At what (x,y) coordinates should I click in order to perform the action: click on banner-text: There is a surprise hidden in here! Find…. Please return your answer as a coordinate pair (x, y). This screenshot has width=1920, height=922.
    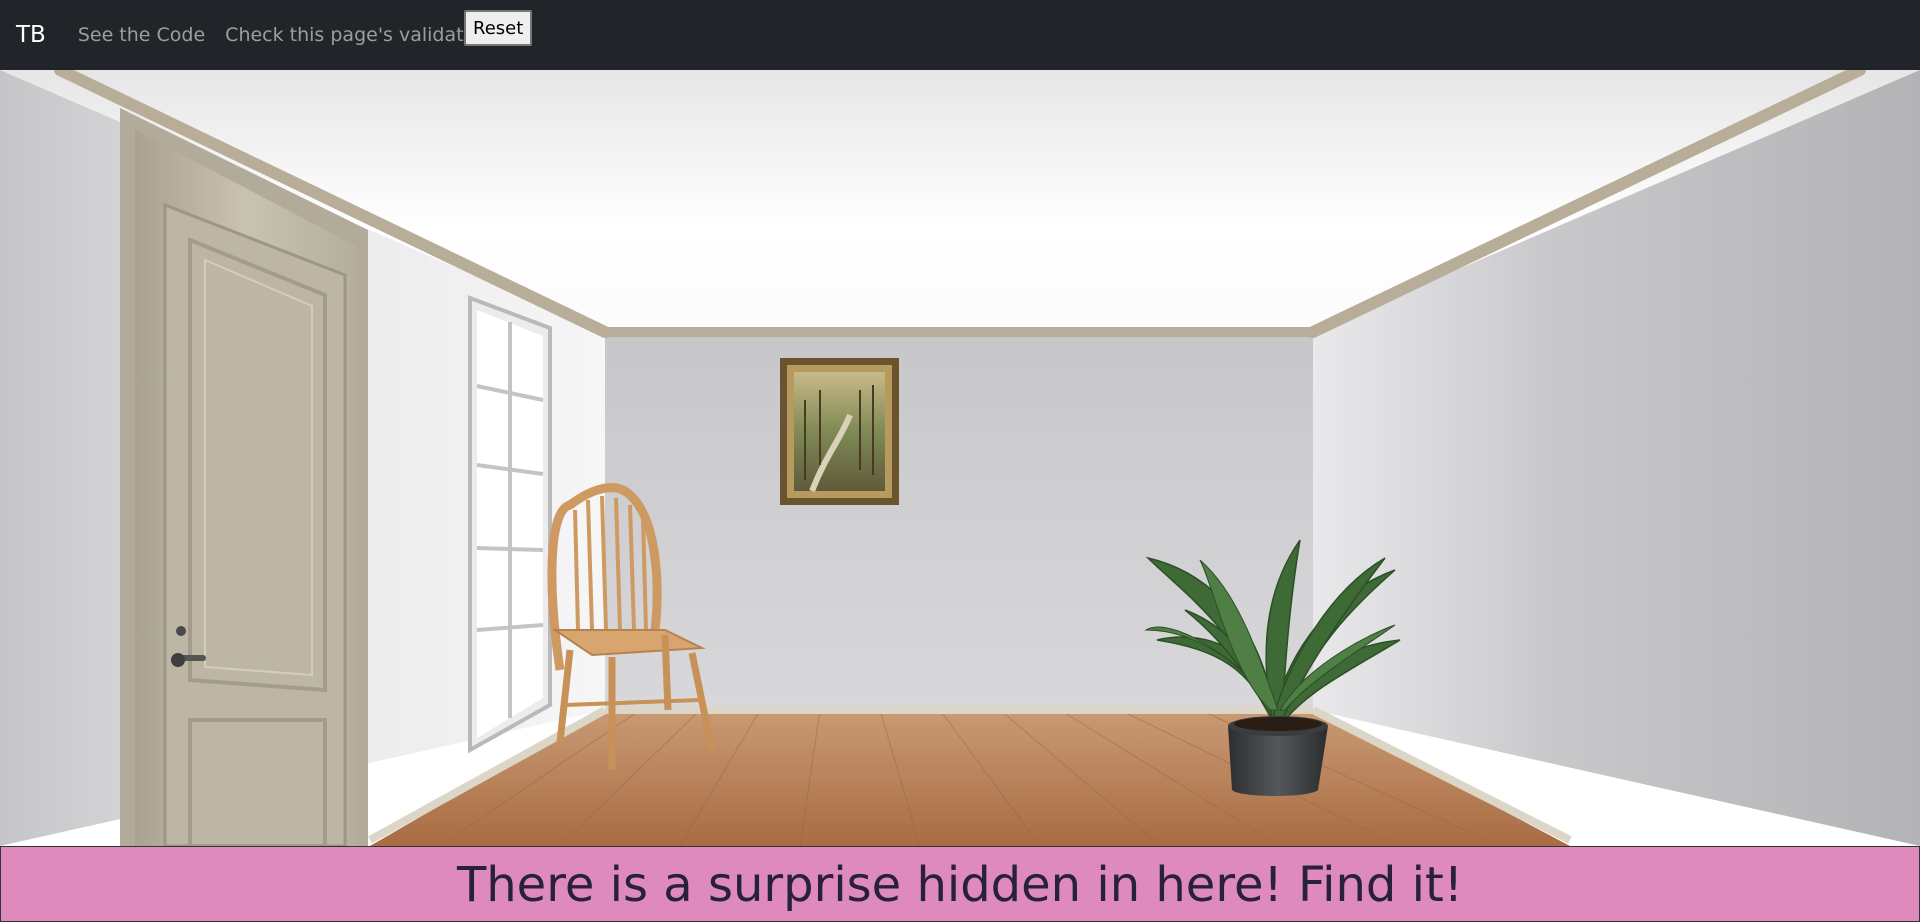
    Looking at the image, I should click on (960, 885).